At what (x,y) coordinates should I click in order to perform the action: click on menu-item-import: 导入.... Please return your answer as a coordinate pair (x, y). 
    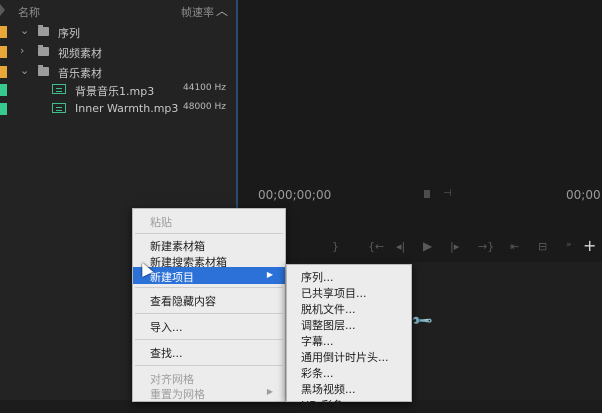
    Looking at the image, I should click on (209, 326).